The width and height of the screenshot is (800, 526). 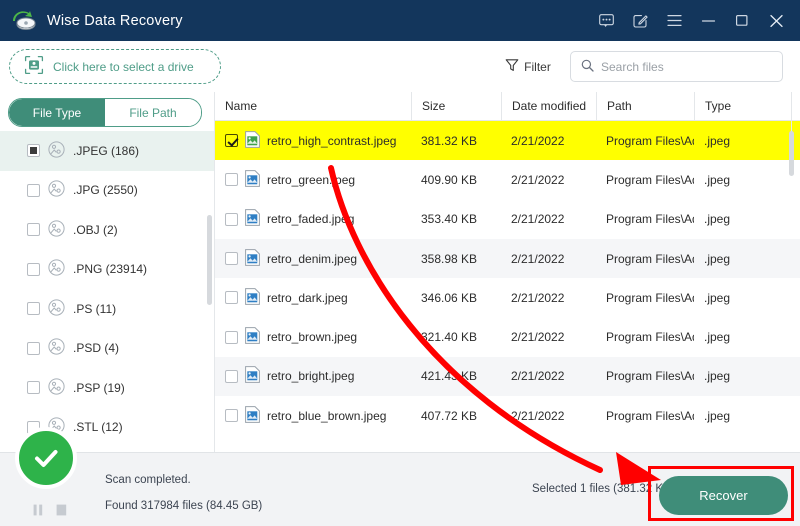 I want to click on column-header-path: Path, so click(x=645, y=106).